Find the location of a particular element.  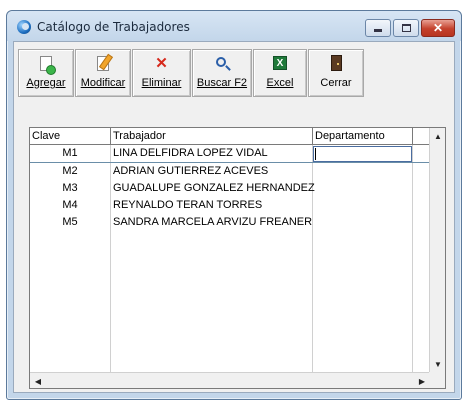

excel-label: Excel is located at coordinates (280, 83).